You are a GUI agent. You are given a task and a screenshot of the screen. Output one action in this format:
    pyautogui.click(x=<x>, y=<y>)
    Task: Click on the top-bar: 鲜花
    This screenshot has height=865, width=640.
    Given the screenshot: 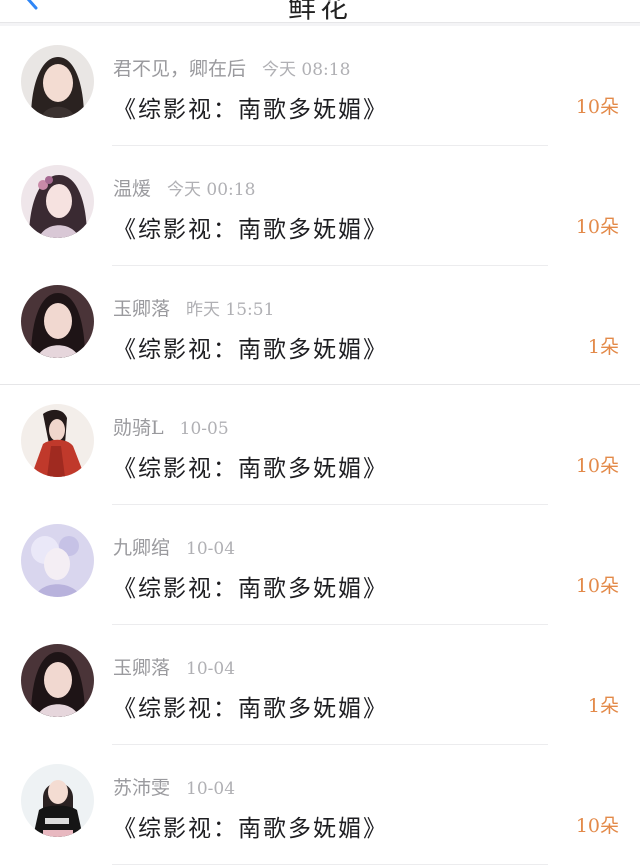 What is the action you would take?
    pyautogui.click(x=320, y=11)
    